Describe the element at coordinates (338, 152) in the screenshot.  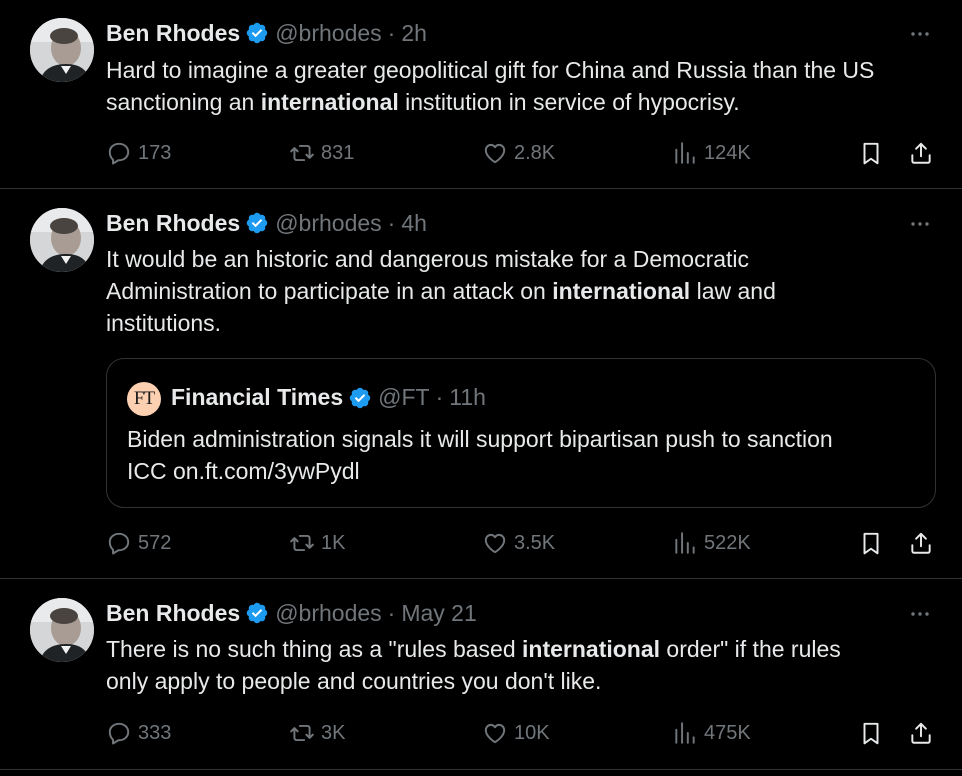
I see `retweet-count: 831` at that location.